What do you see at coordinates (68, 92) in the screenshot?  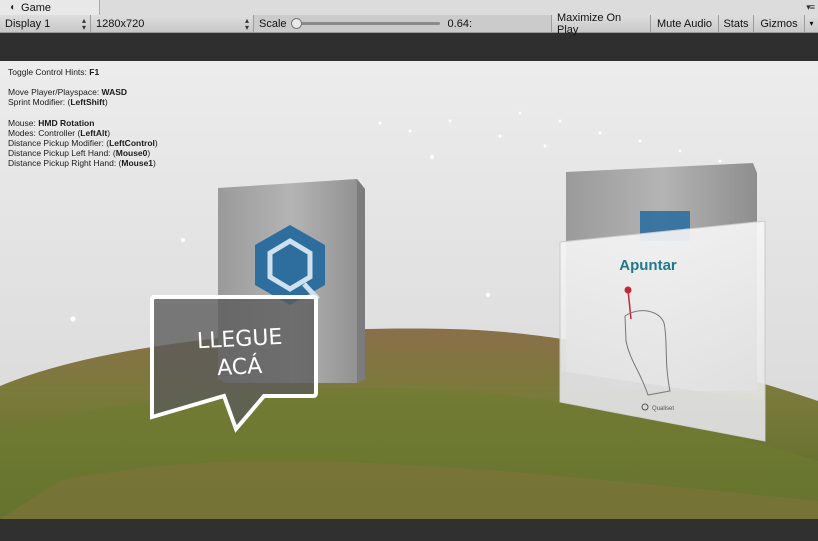 I see `hint-move: Move Player/Playspace: WASD` at bounding box center [68, 92].